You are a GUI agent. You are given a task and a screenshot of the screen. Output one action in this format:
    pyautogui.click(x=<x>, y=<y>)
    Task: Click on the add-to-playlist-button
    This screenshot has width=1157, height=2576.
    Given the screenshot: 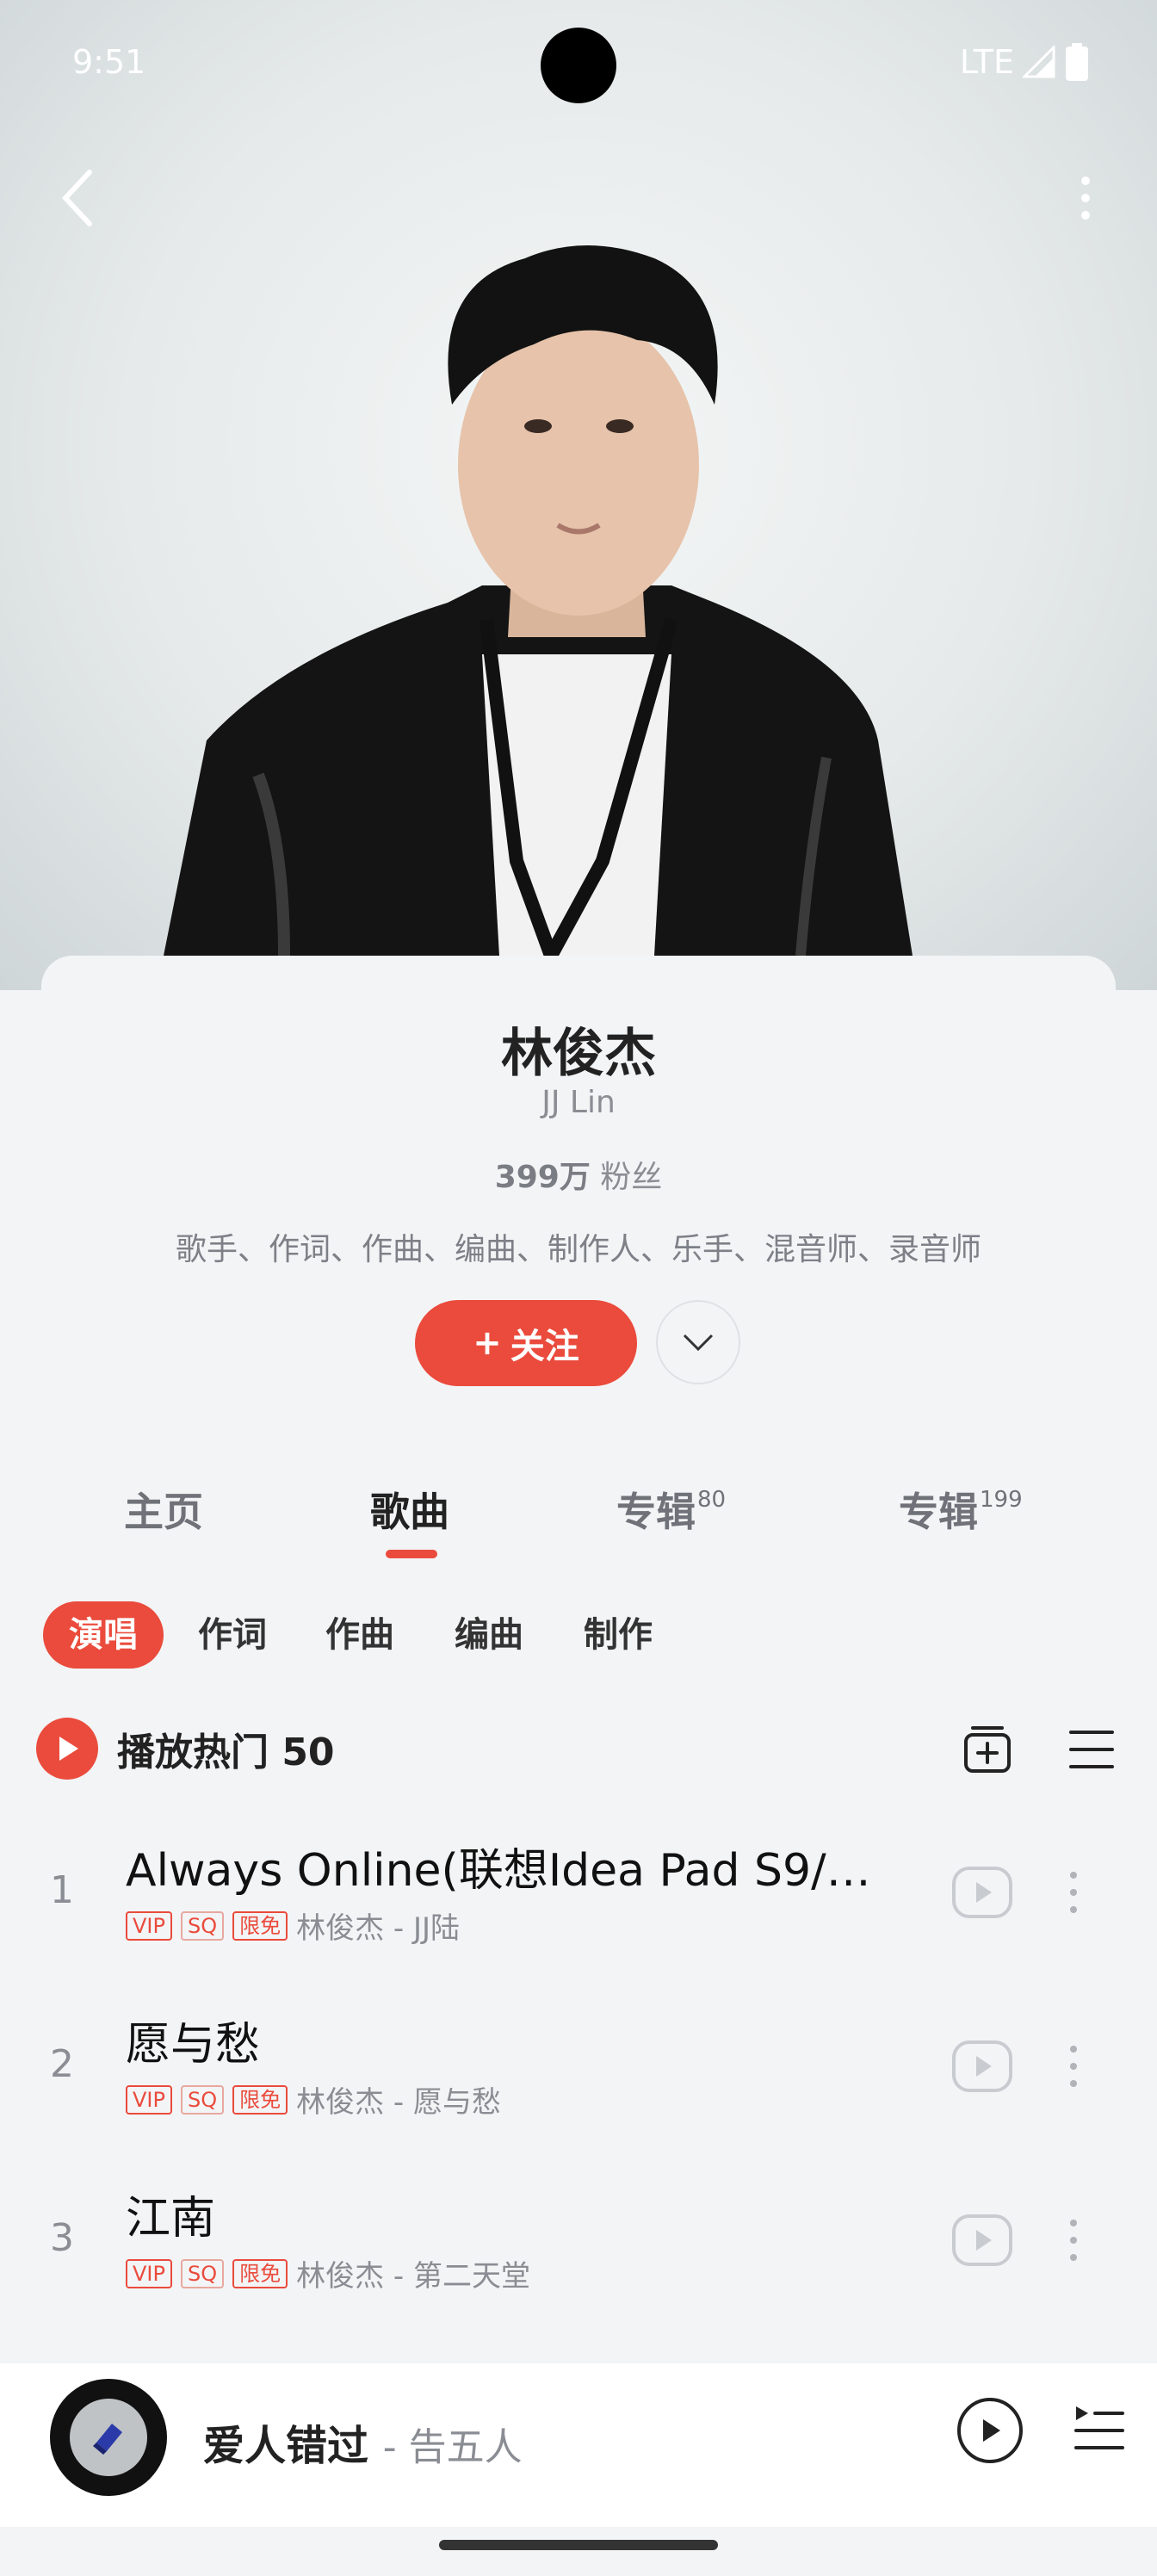 What is the action you would take?
    pyautogui.click(x=987, y=1750)
    